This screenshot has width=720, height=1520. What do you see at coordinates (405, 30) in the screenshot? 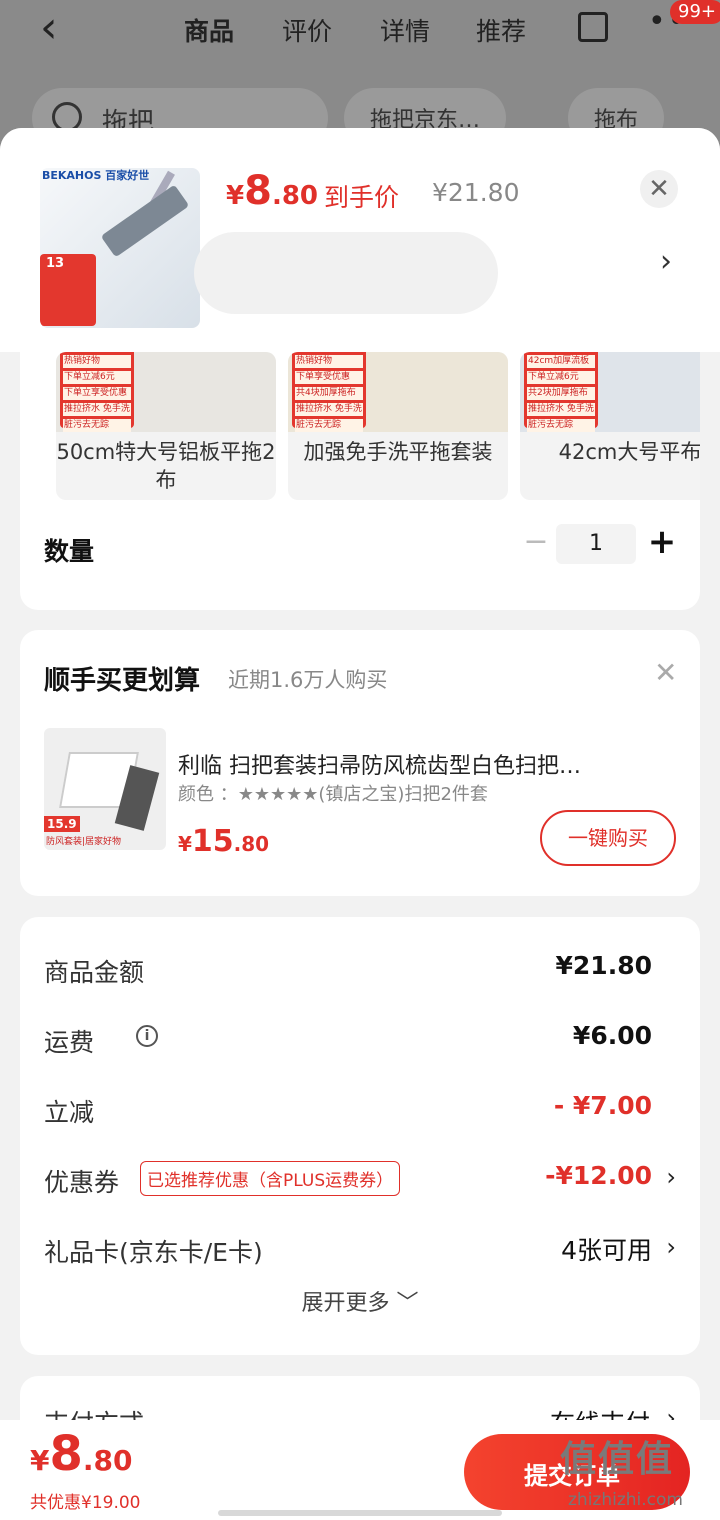
I see `tab-details: 详情` at bounding box center [405, 30].